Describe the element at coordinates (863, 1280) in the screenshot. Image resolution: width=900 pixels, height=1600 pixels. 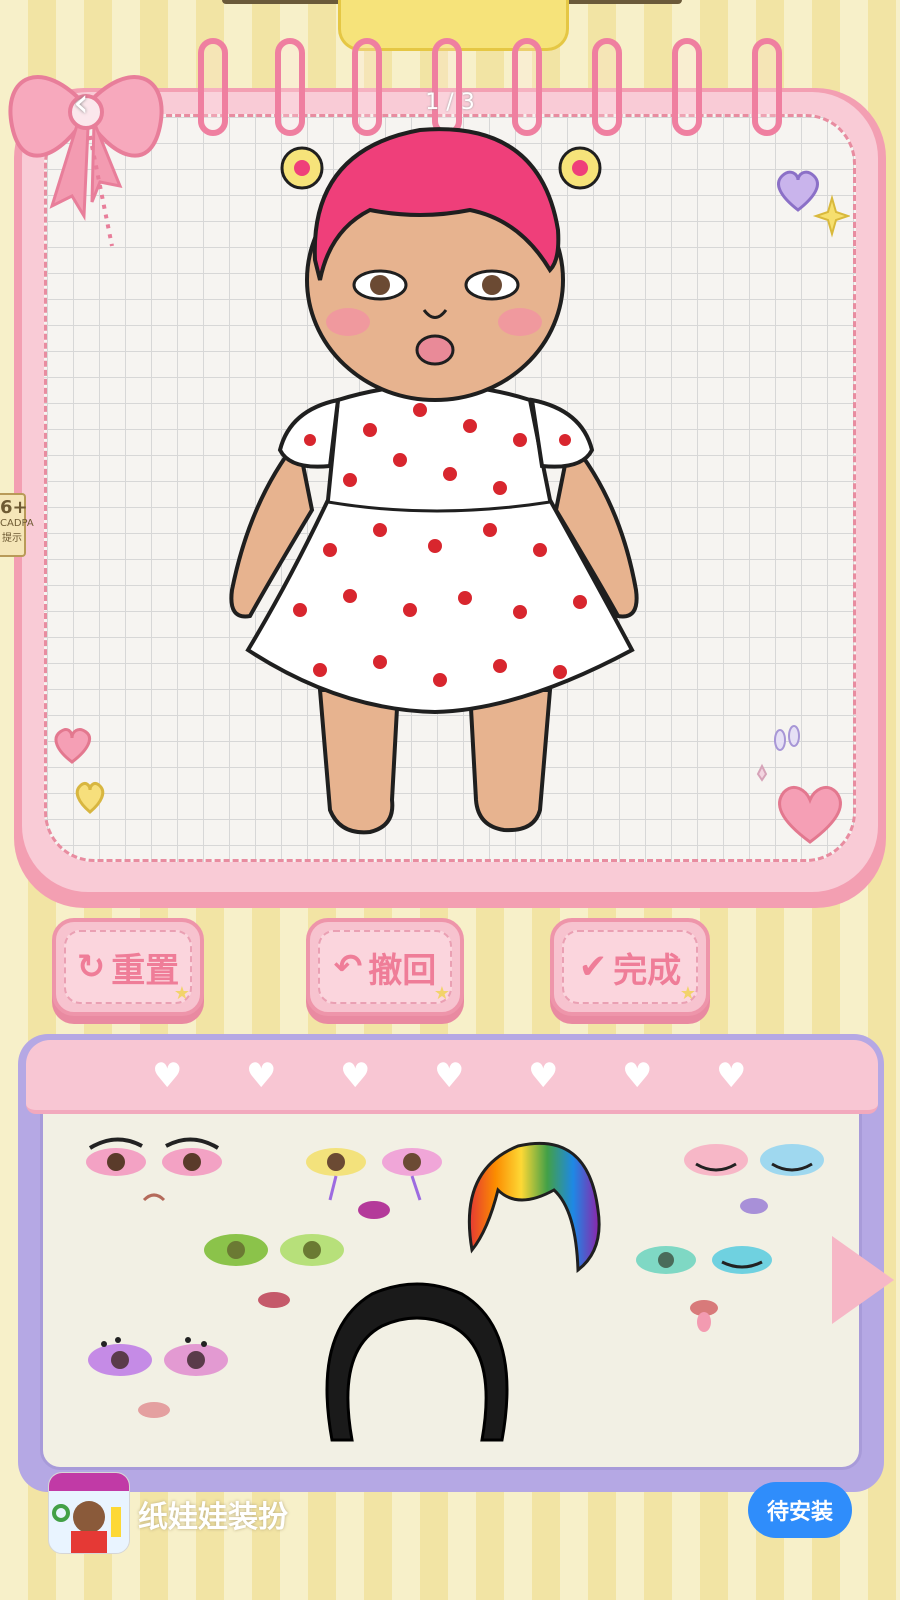
I see `next-page-arrow` at that location.